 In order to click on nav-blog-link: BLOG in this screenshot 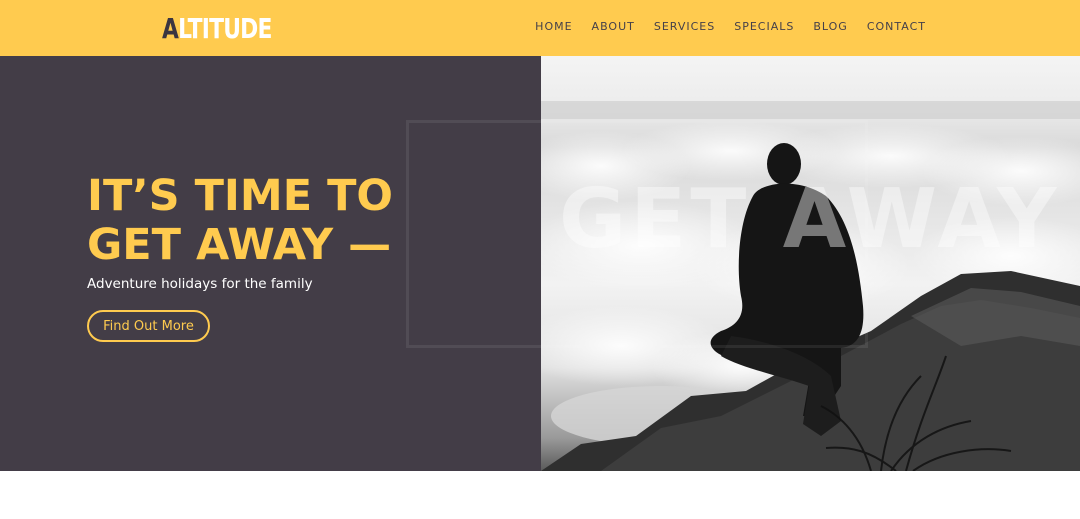, I will do `click(830, 26)`.